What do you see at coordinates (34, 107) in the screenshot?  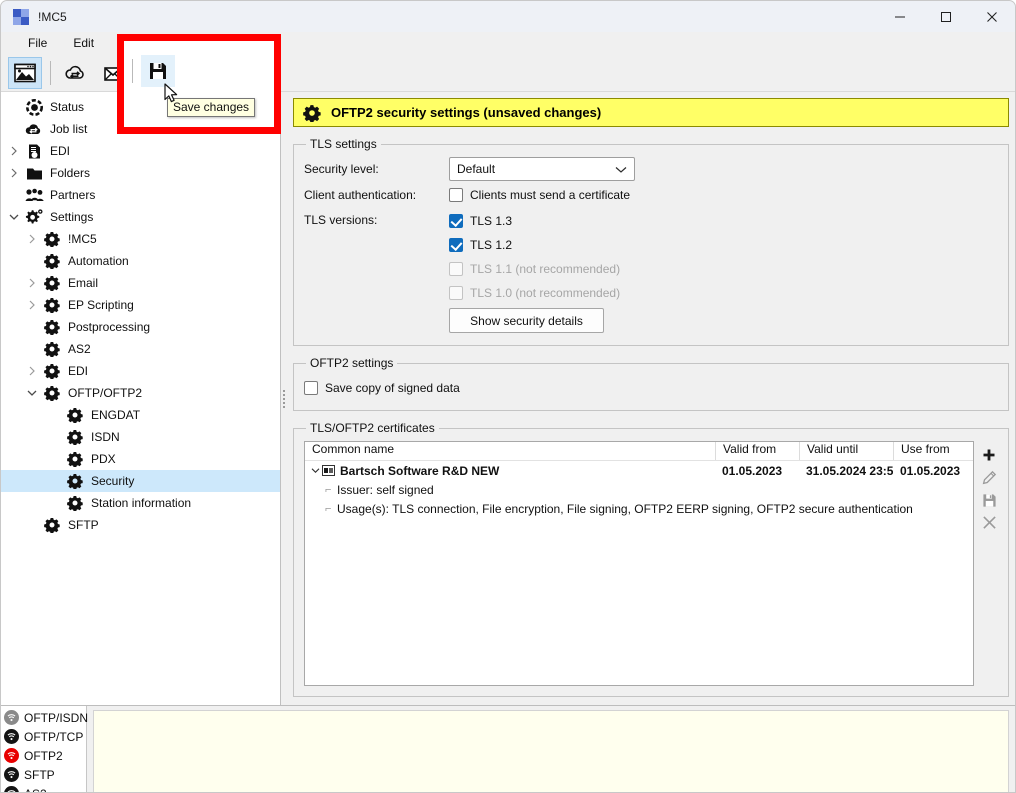 I see `status-circle-icon` at bounding box center [34, 107].